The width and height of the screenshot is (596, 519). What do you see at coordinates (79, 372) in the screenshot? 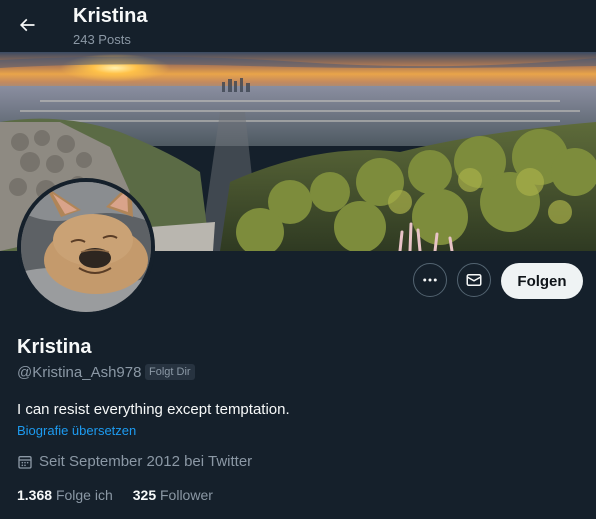
I see `profile-handle: @Kristina_Ash978` at bounding box center [79, 372].